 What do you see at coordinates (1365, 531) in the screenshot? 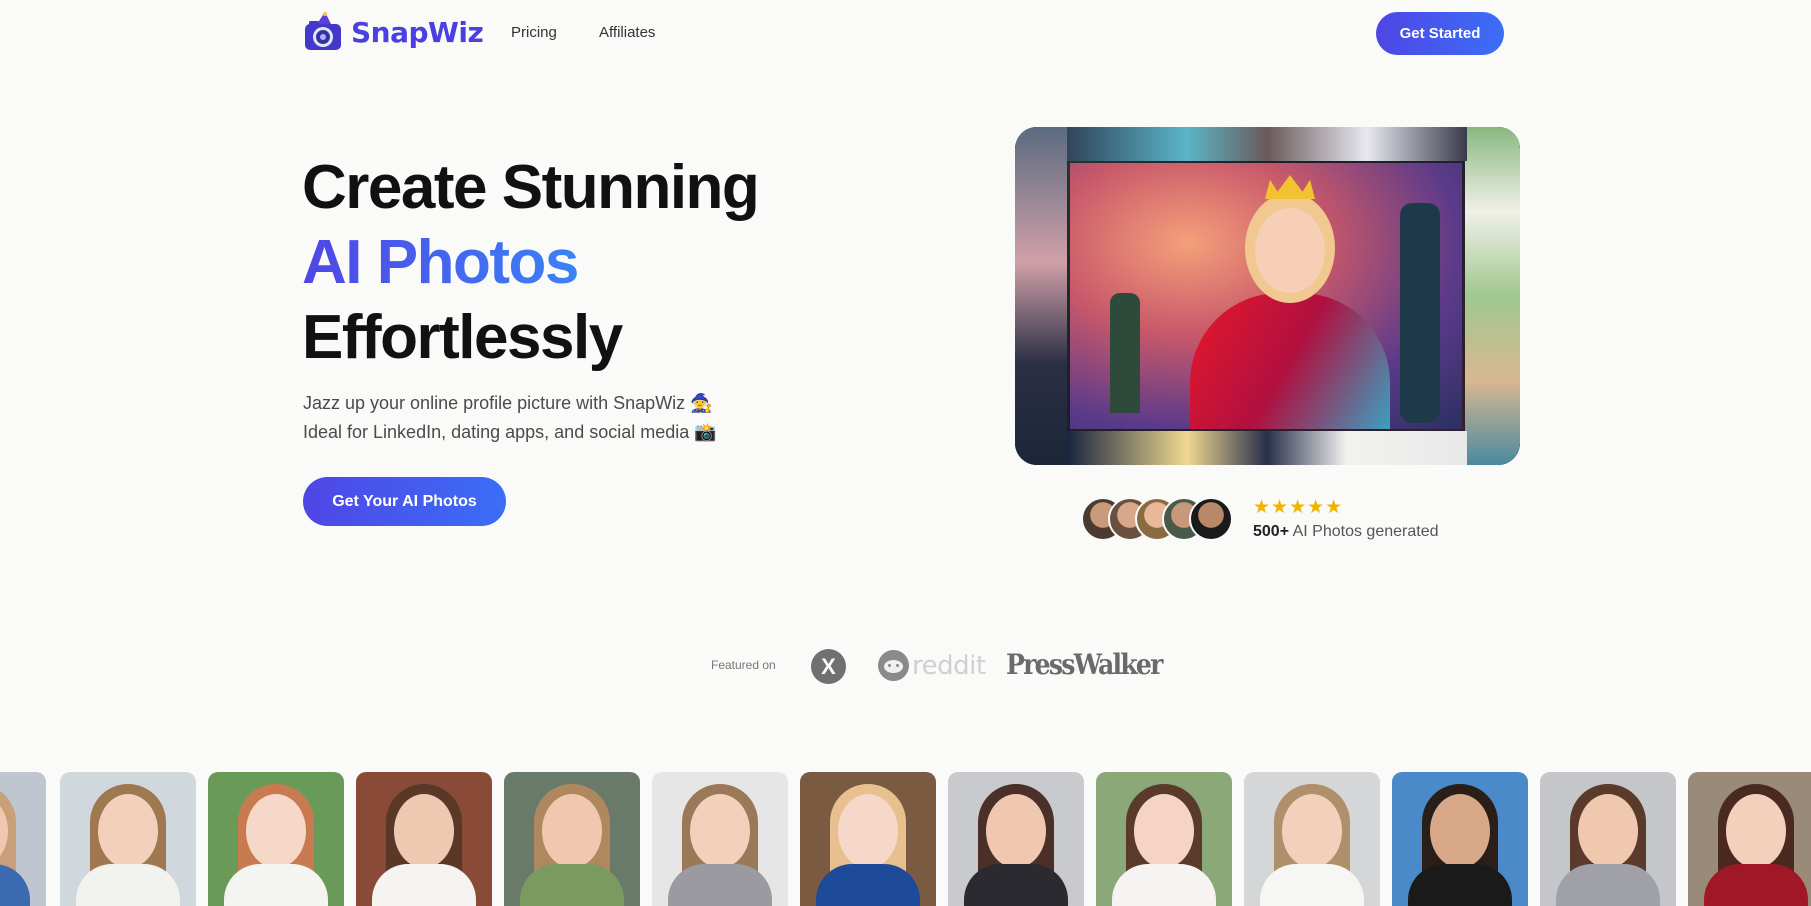
I see `generated-label: AI Photos generated` at bounding box center [1365, 531].